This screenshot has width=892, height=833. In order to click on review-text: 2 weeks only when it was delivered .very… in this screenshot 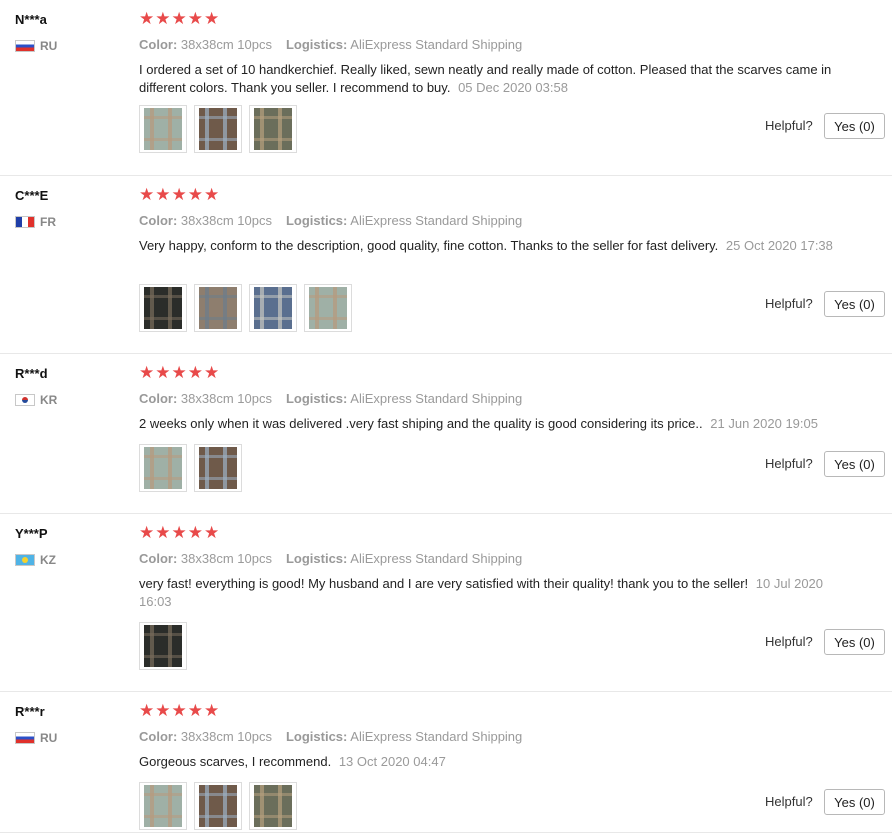, I will do `click(499, 424)`.